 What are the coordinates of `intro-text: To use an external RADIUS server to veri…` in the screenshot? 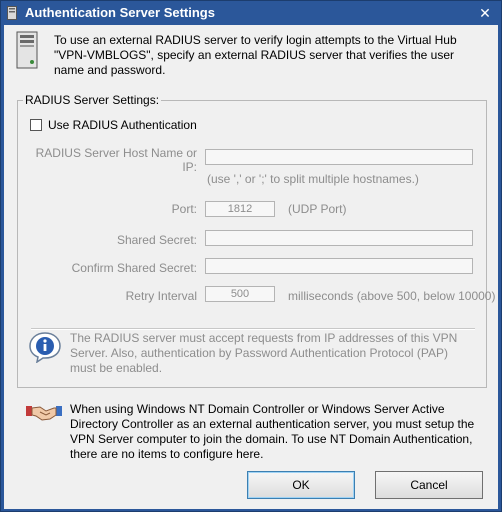 It's located at (255, 55).